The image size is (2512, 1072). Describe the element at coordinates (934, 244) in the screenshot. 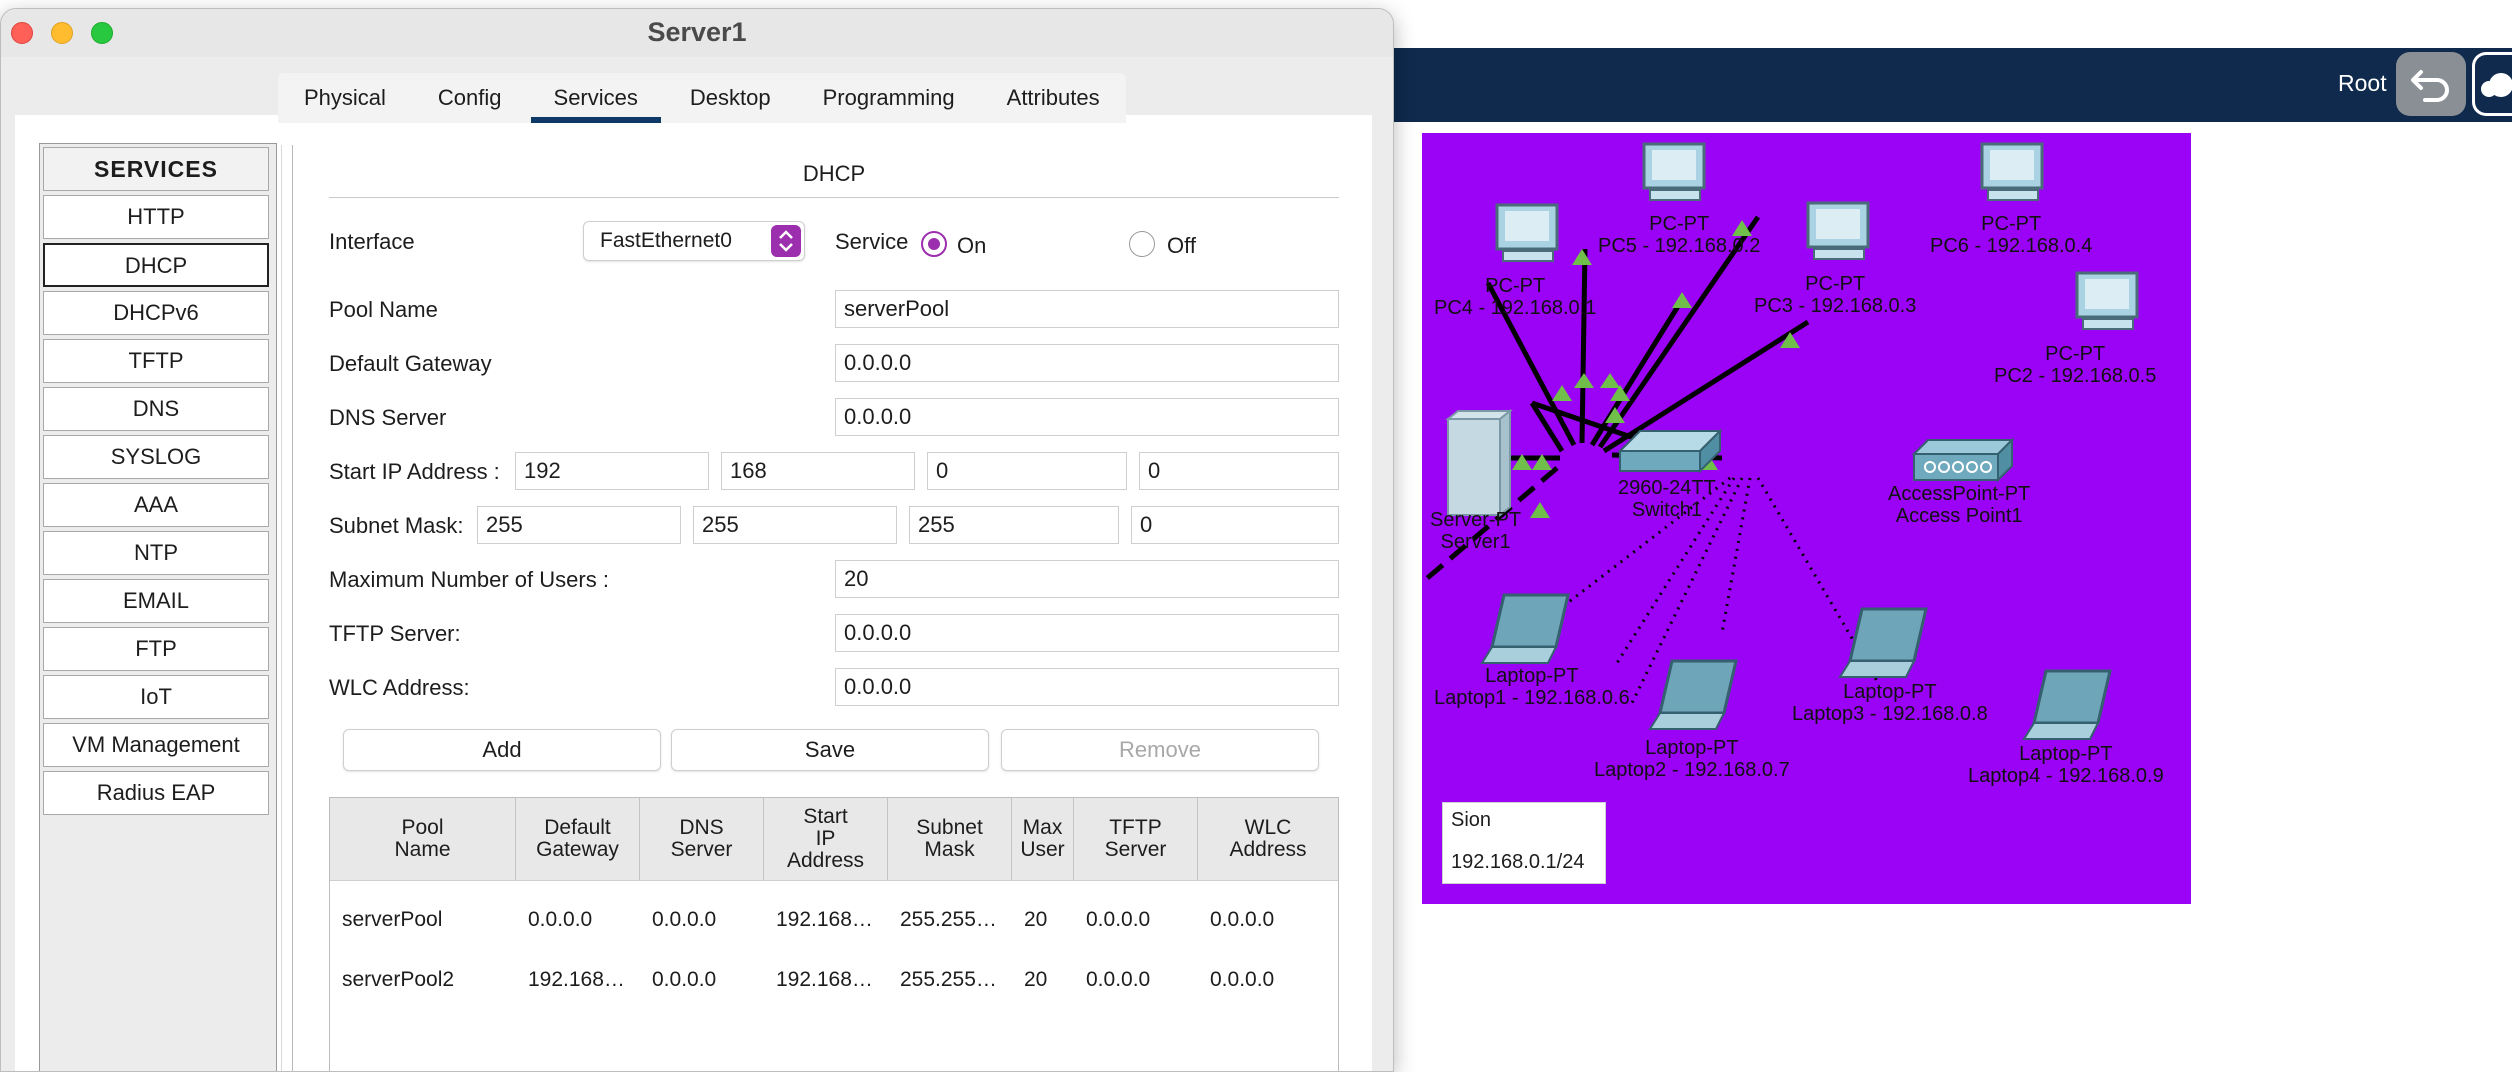

I see `service-on-radio` at that location.